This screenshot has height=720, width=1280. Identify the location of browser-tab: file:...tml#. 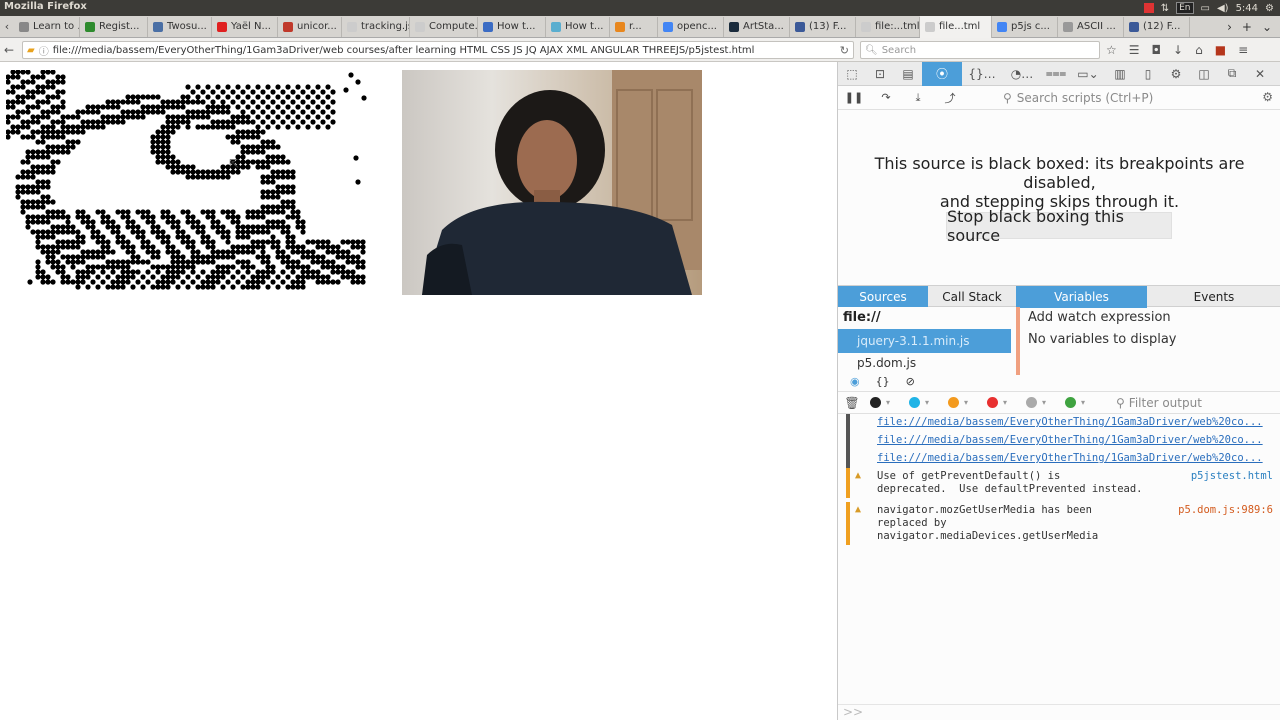
(888, 26).